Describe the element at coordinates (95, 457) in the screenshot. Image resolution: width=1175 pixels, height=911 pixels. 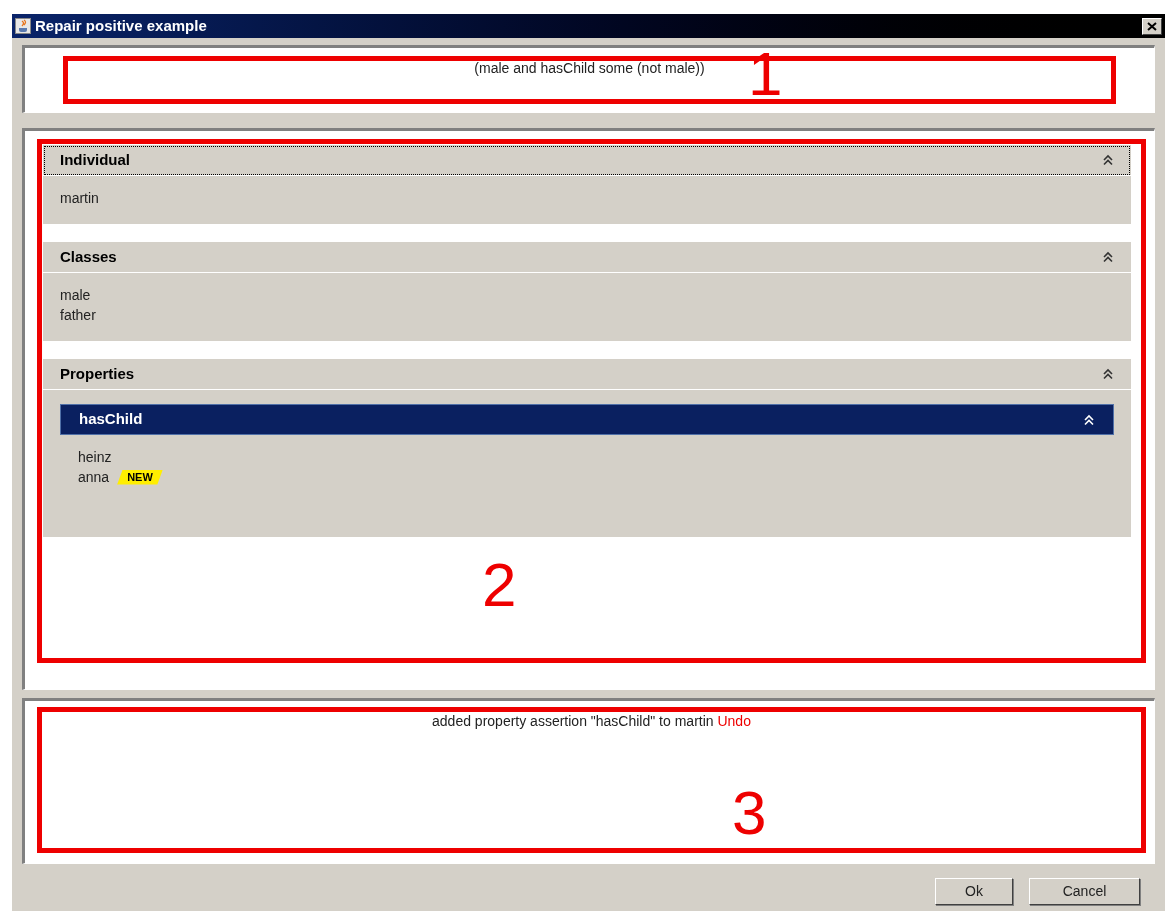
I see `property-value: heinz` at that location.